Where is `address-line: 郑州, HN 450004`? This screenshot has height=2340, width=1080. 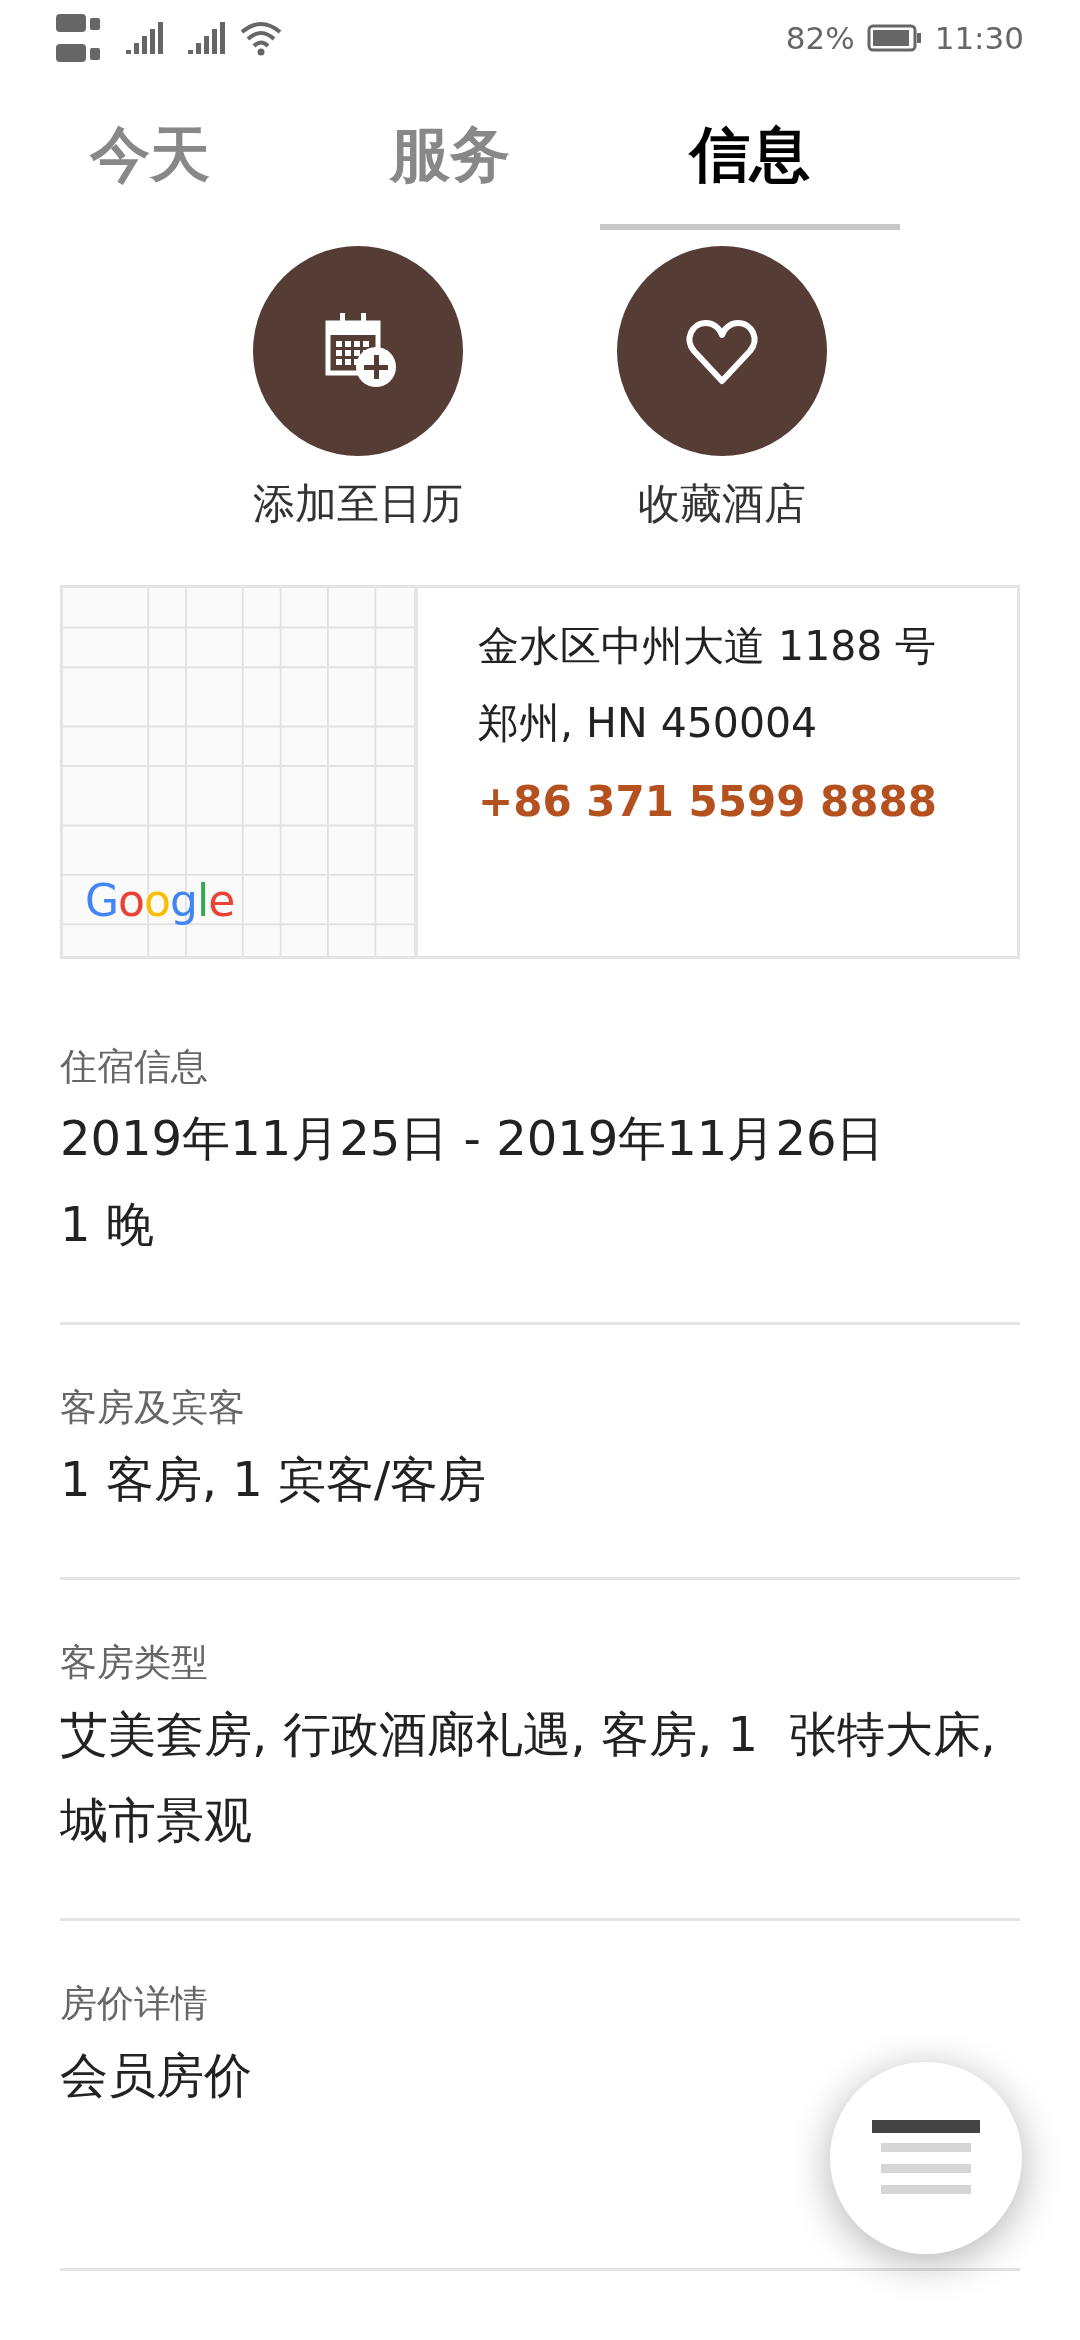
address-line: 郑州, HN 450004 is located at coordinates (648, 723).